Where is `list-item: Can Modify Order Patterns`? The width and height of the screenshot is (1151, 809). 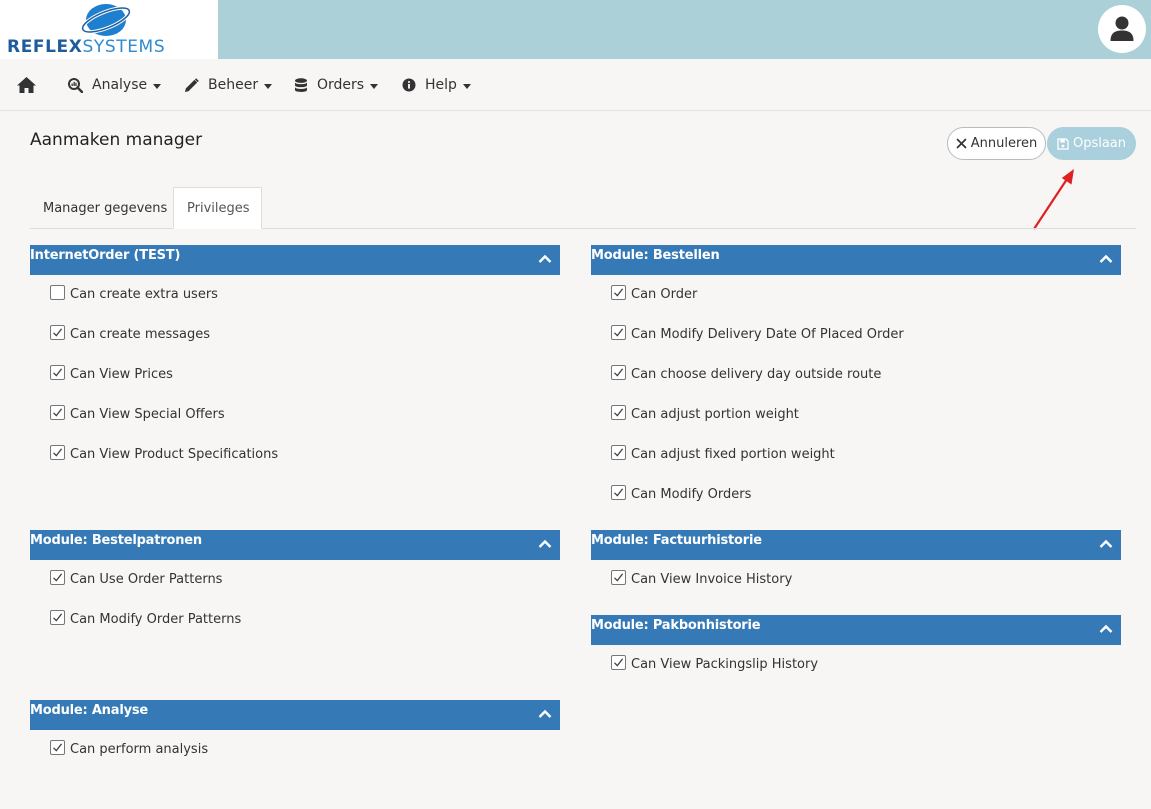
list-item: Can Modify Order Patterns is located at coordinates (295, 620).